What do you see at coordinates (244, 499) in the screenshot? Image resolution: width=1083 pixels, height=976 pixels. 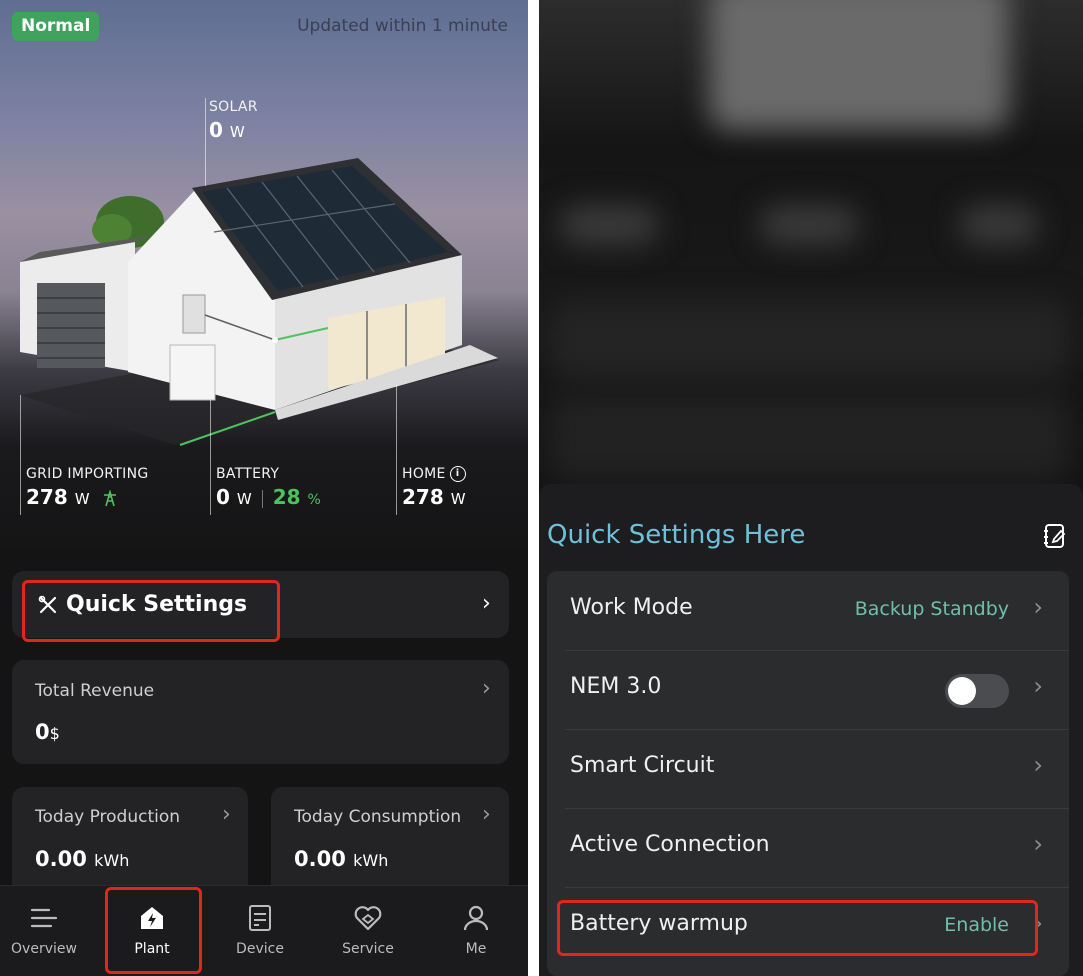 I see `battery-unit: W` at bounding box center [244, 499].